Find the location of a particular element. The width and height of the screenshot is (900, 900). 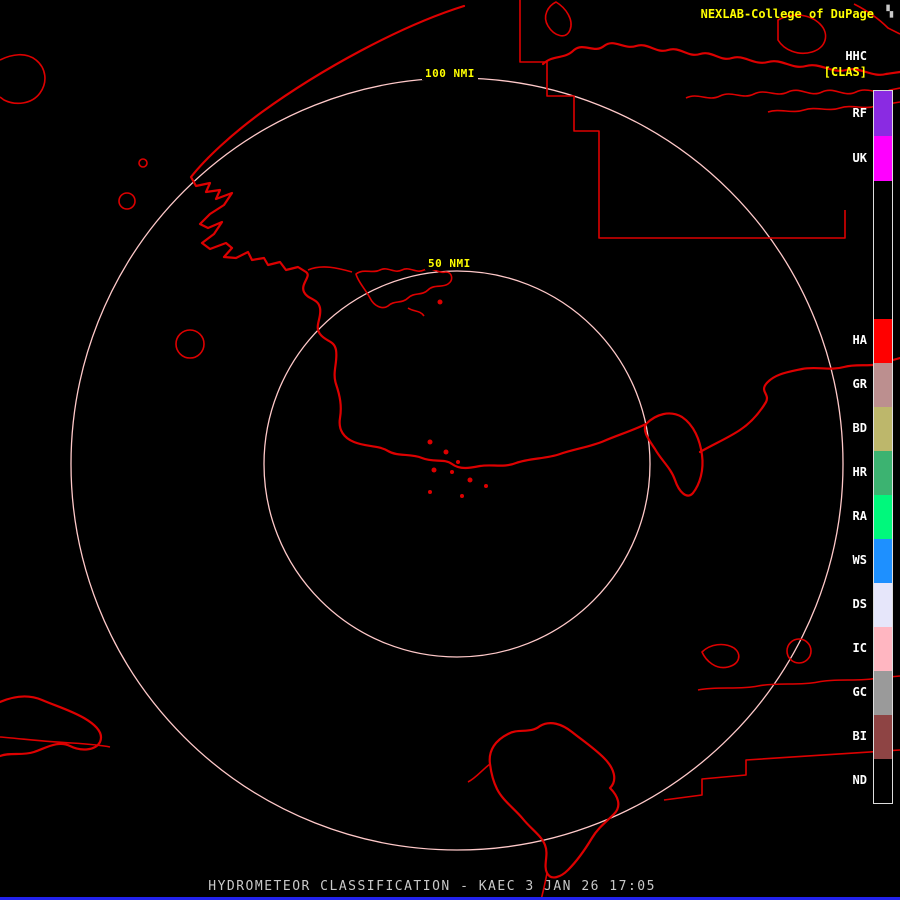

legend-colorbar is located at coordinates (883, 447).